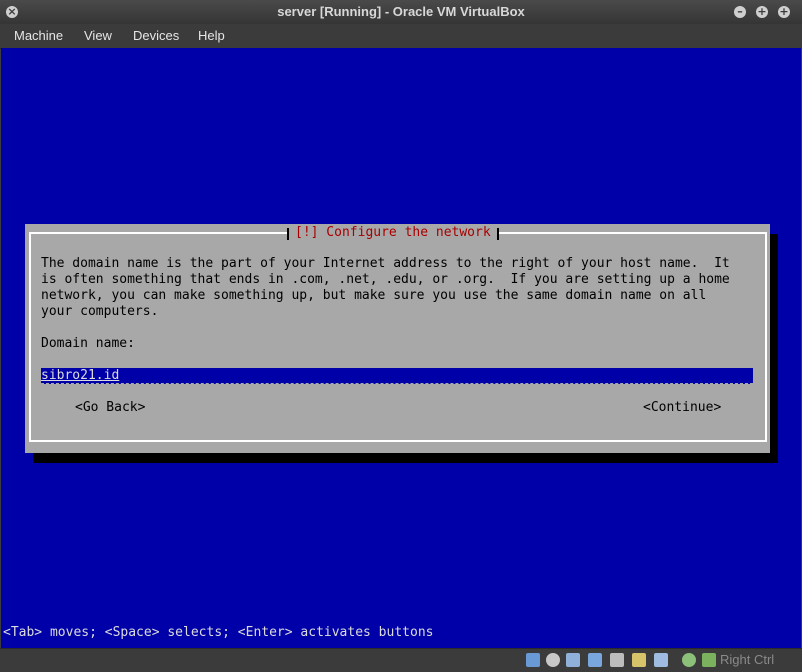 The width and height of the screenshot is (802, 672). What do you see at coordinates (401, 36) in the screenshot?
I see `menu-bar: Machine View Devices Help` at bounding box center [401, 36].